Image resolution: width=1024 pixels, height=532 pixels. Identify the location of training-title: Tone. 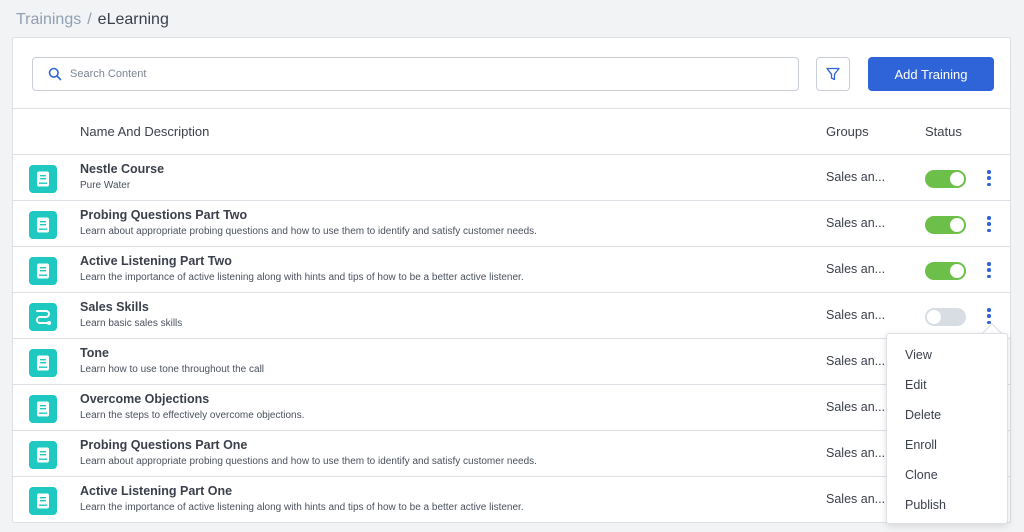
(94, 353).